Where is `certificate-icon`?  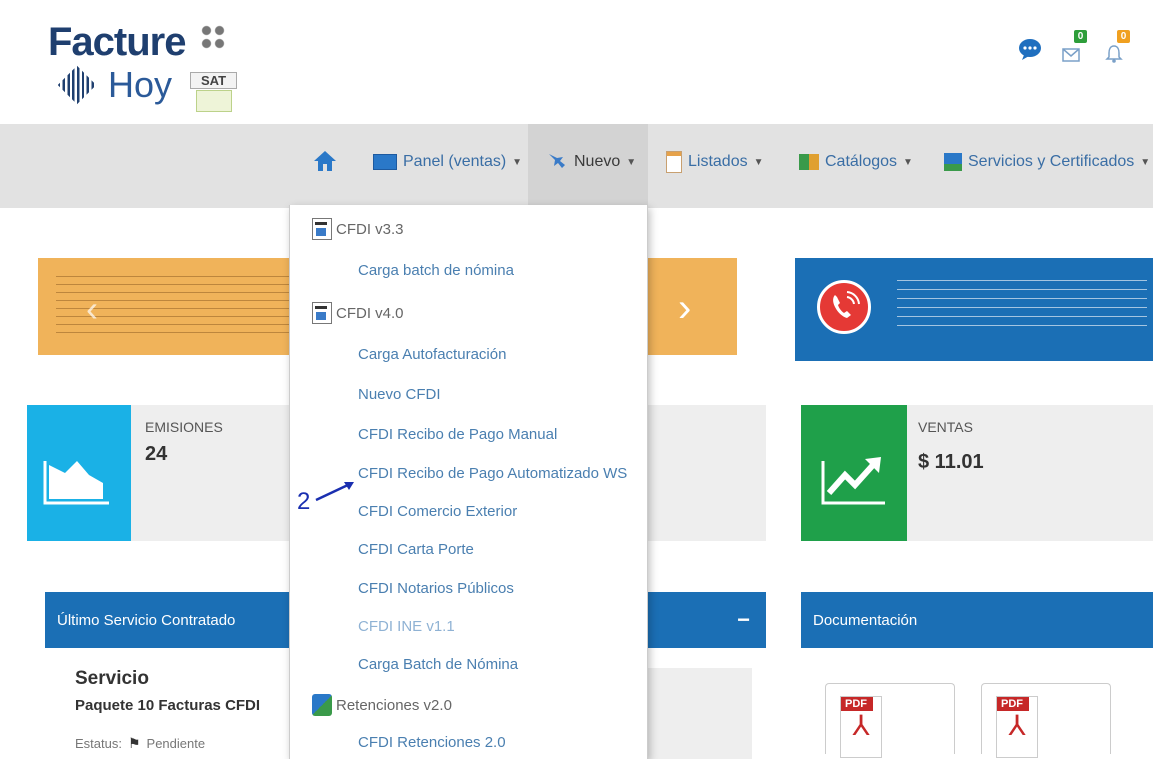
certificate-icon is located at coordinates (953, 162).